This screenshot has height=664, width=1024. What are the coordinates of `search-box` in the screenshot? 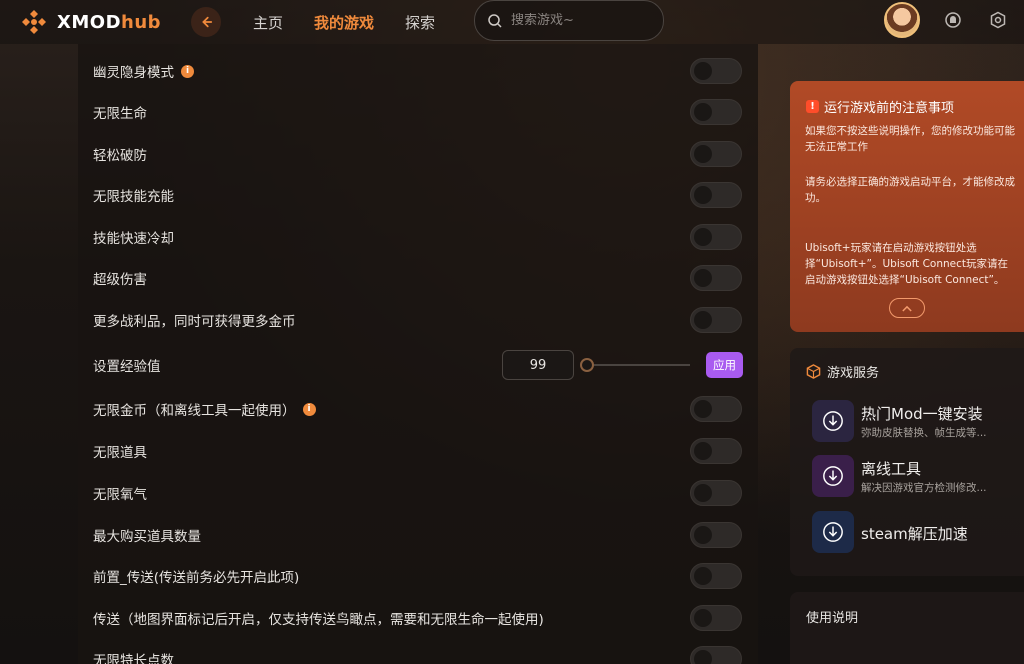 It's located at (569, 20).